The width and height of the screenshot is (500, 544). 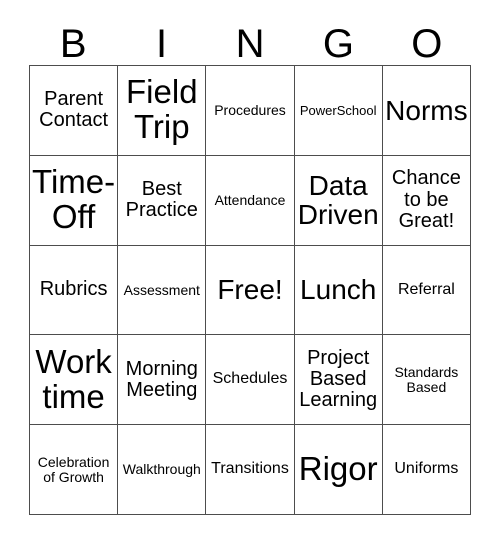 I want to click on bingo-cell-label: Referral, so click(x=426, y=289).